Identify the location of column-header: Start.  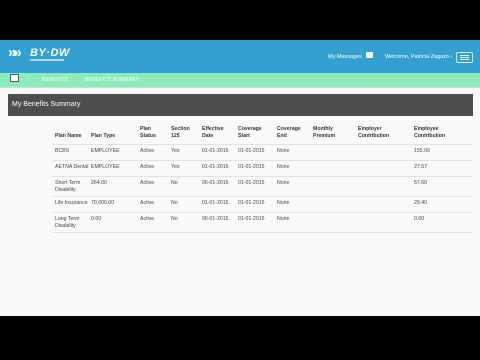
(244, 136).